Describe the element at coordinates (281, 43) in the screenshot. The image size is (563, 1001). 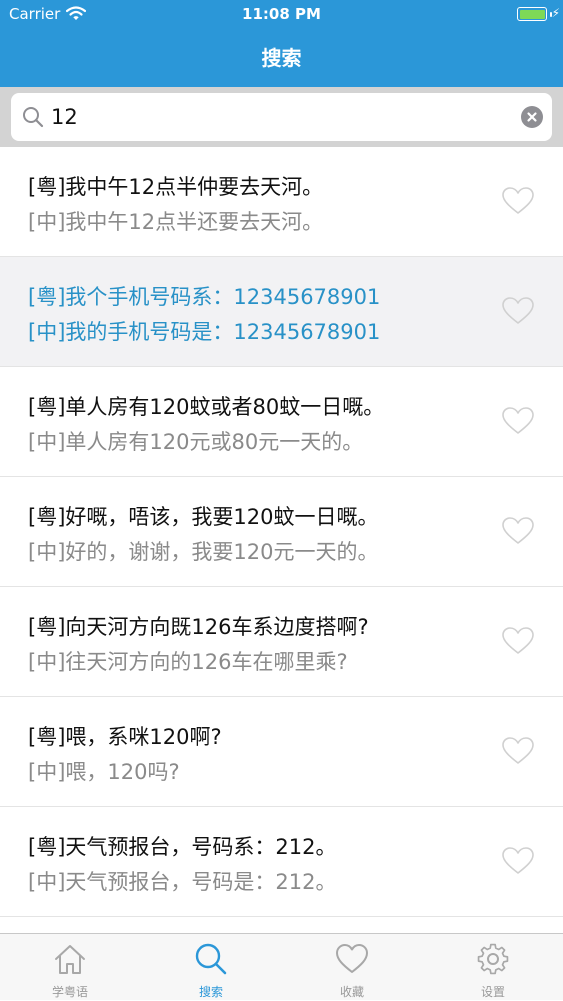
I see `nav-header: Carrier 11:08 PM ⚡ 搜索` at that location.